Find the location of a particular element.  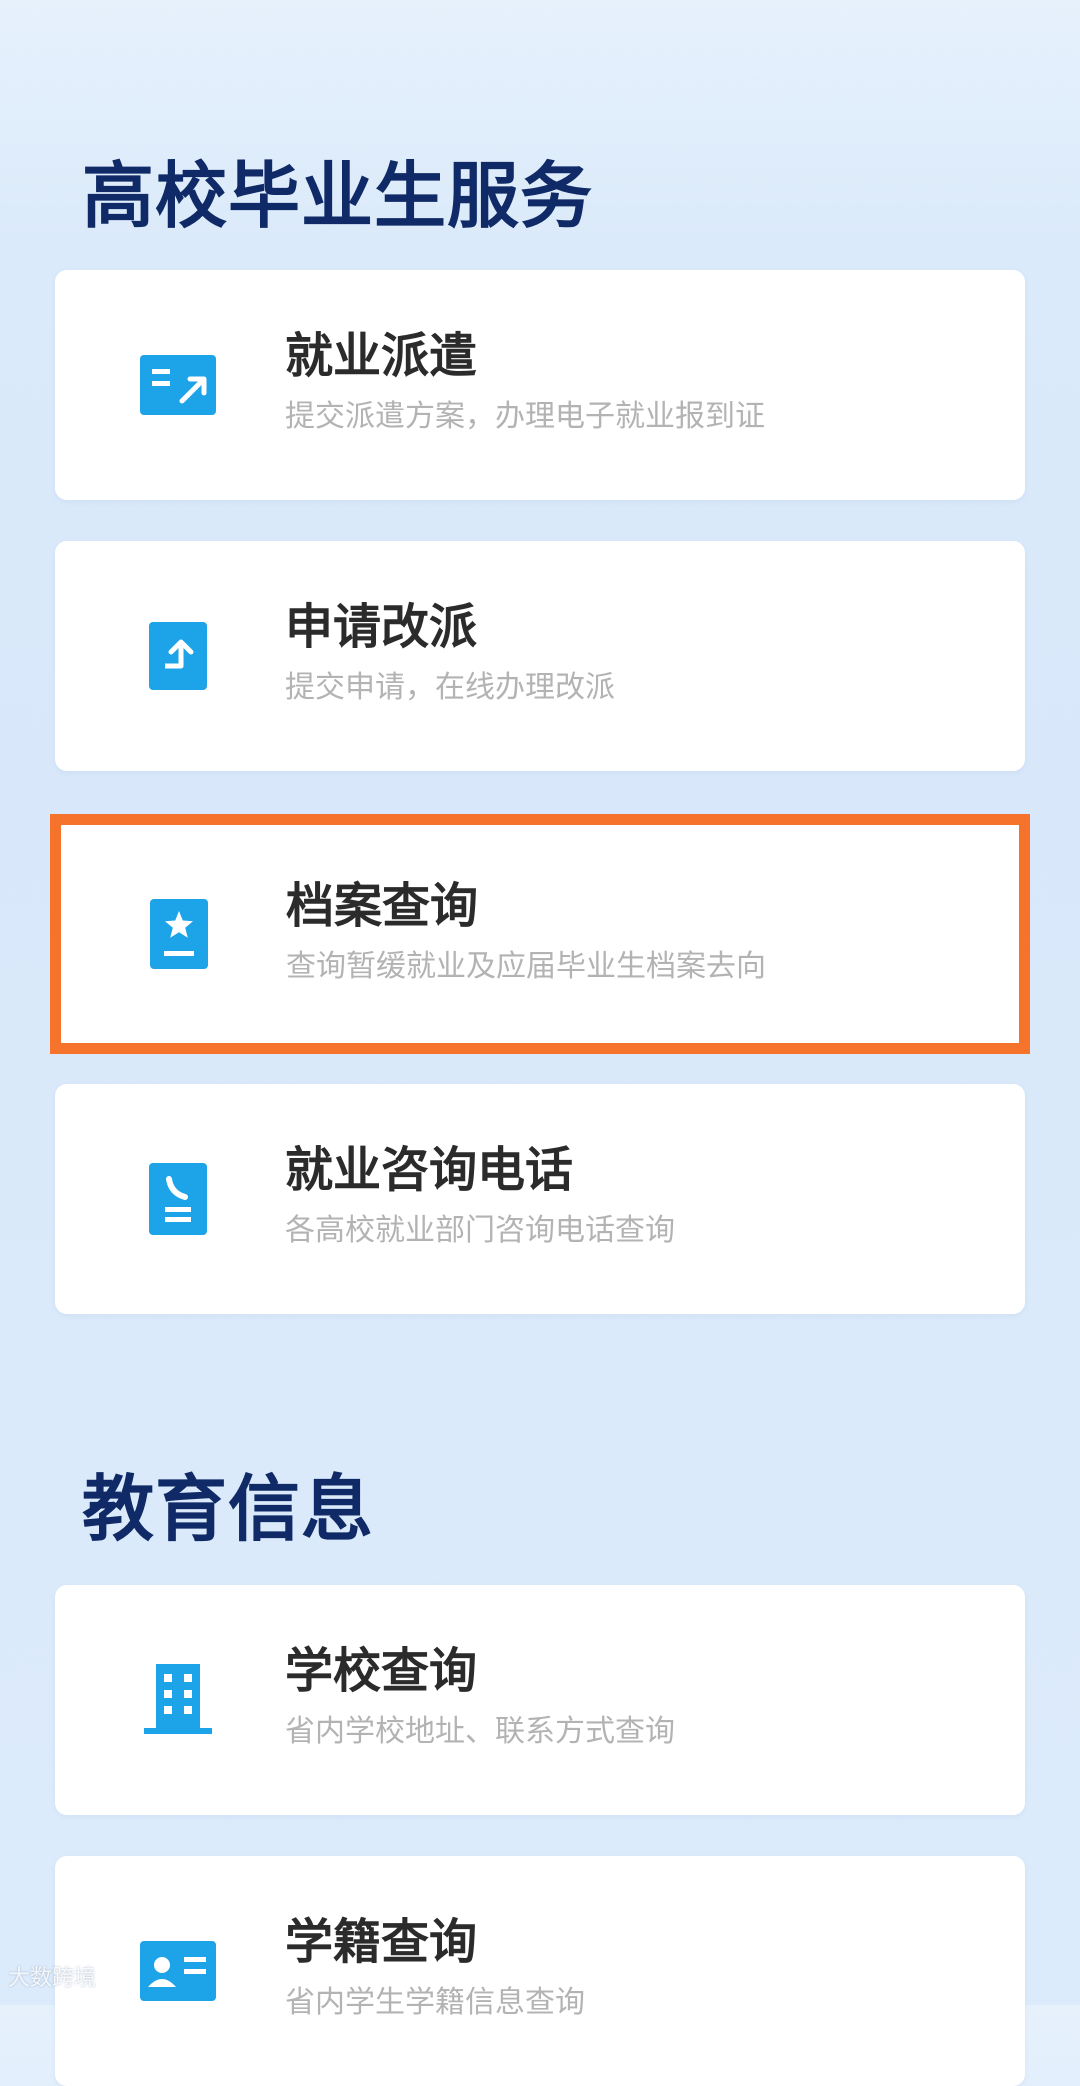

service-card-employment-dispatch: 就业派遣 提交派遣方案，办理电子就业报到证 is located at coordinates (540, 385).